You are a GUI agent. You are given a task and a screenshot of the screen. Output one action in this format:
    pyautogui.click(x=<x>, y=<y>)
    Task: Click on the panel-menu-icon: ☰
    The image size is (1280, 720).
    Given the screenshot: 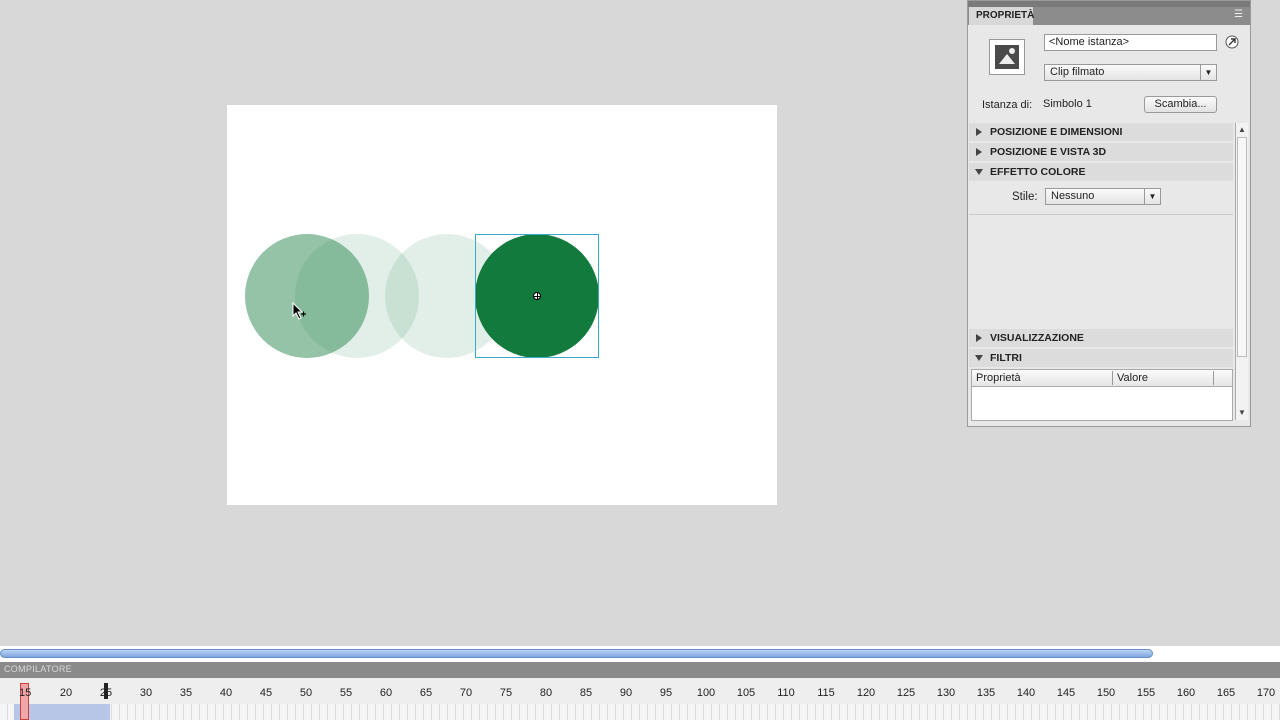 What is the action you would take?
    pyautogui.click(x=1240, y=15)
    